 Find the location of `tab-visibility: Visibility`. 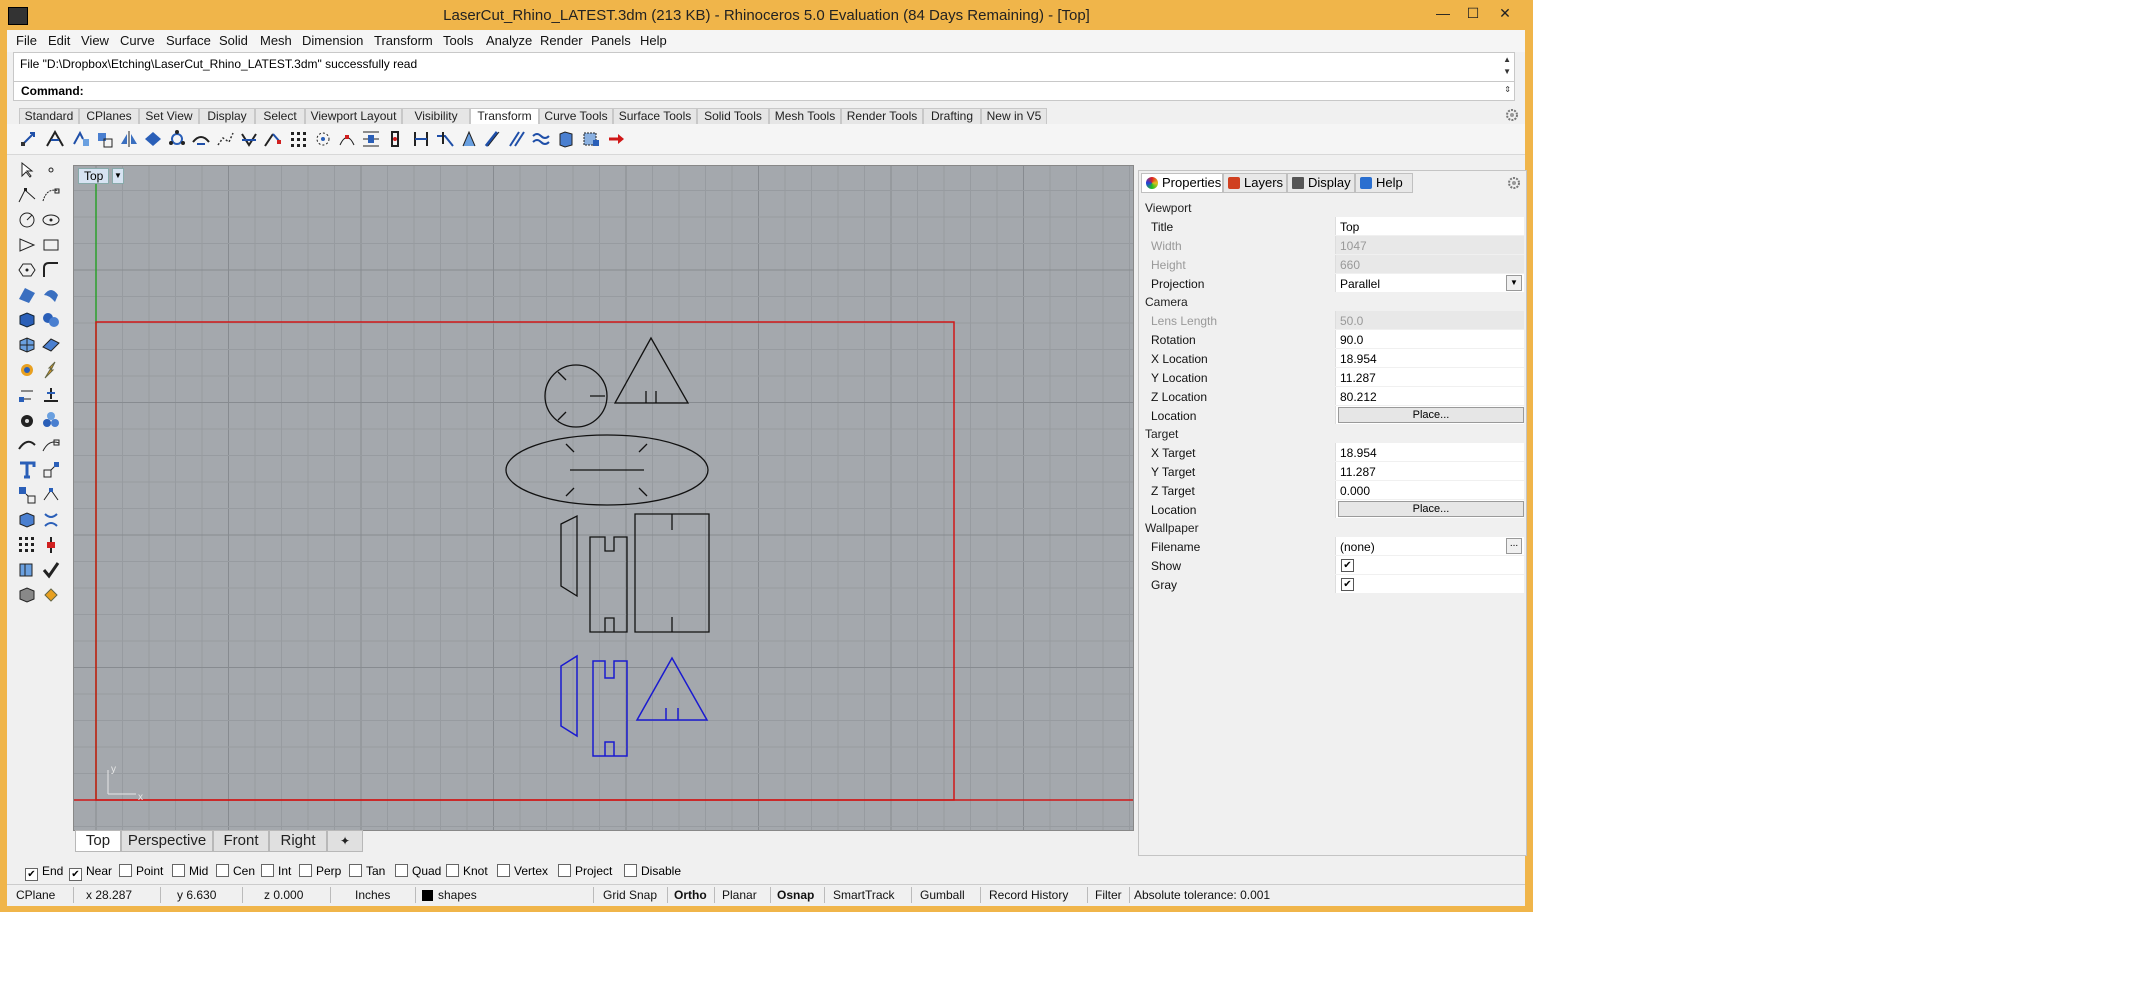

tab-visibility: Visibility is located at coordinates (436, 116).